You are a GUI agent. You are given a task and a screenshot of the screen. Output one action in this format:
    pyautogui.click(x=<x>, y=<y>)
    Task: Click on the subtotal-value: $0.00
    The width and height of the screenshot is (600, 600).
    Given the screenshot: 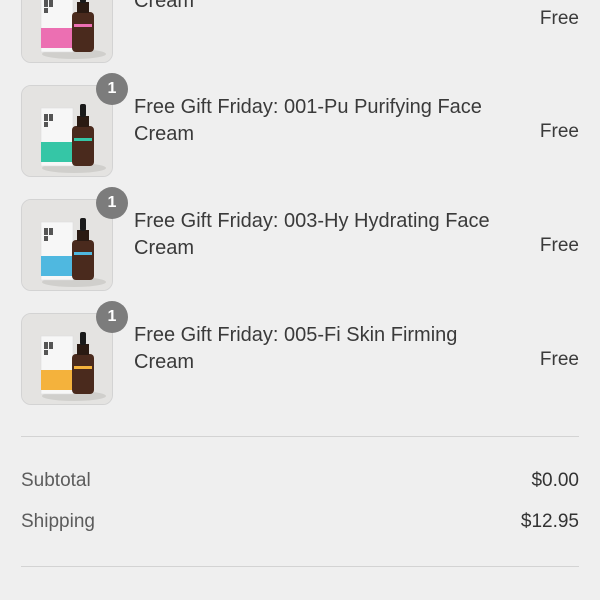 What is the action you would take?
    pyautogui.click(x=555, y=480)
    